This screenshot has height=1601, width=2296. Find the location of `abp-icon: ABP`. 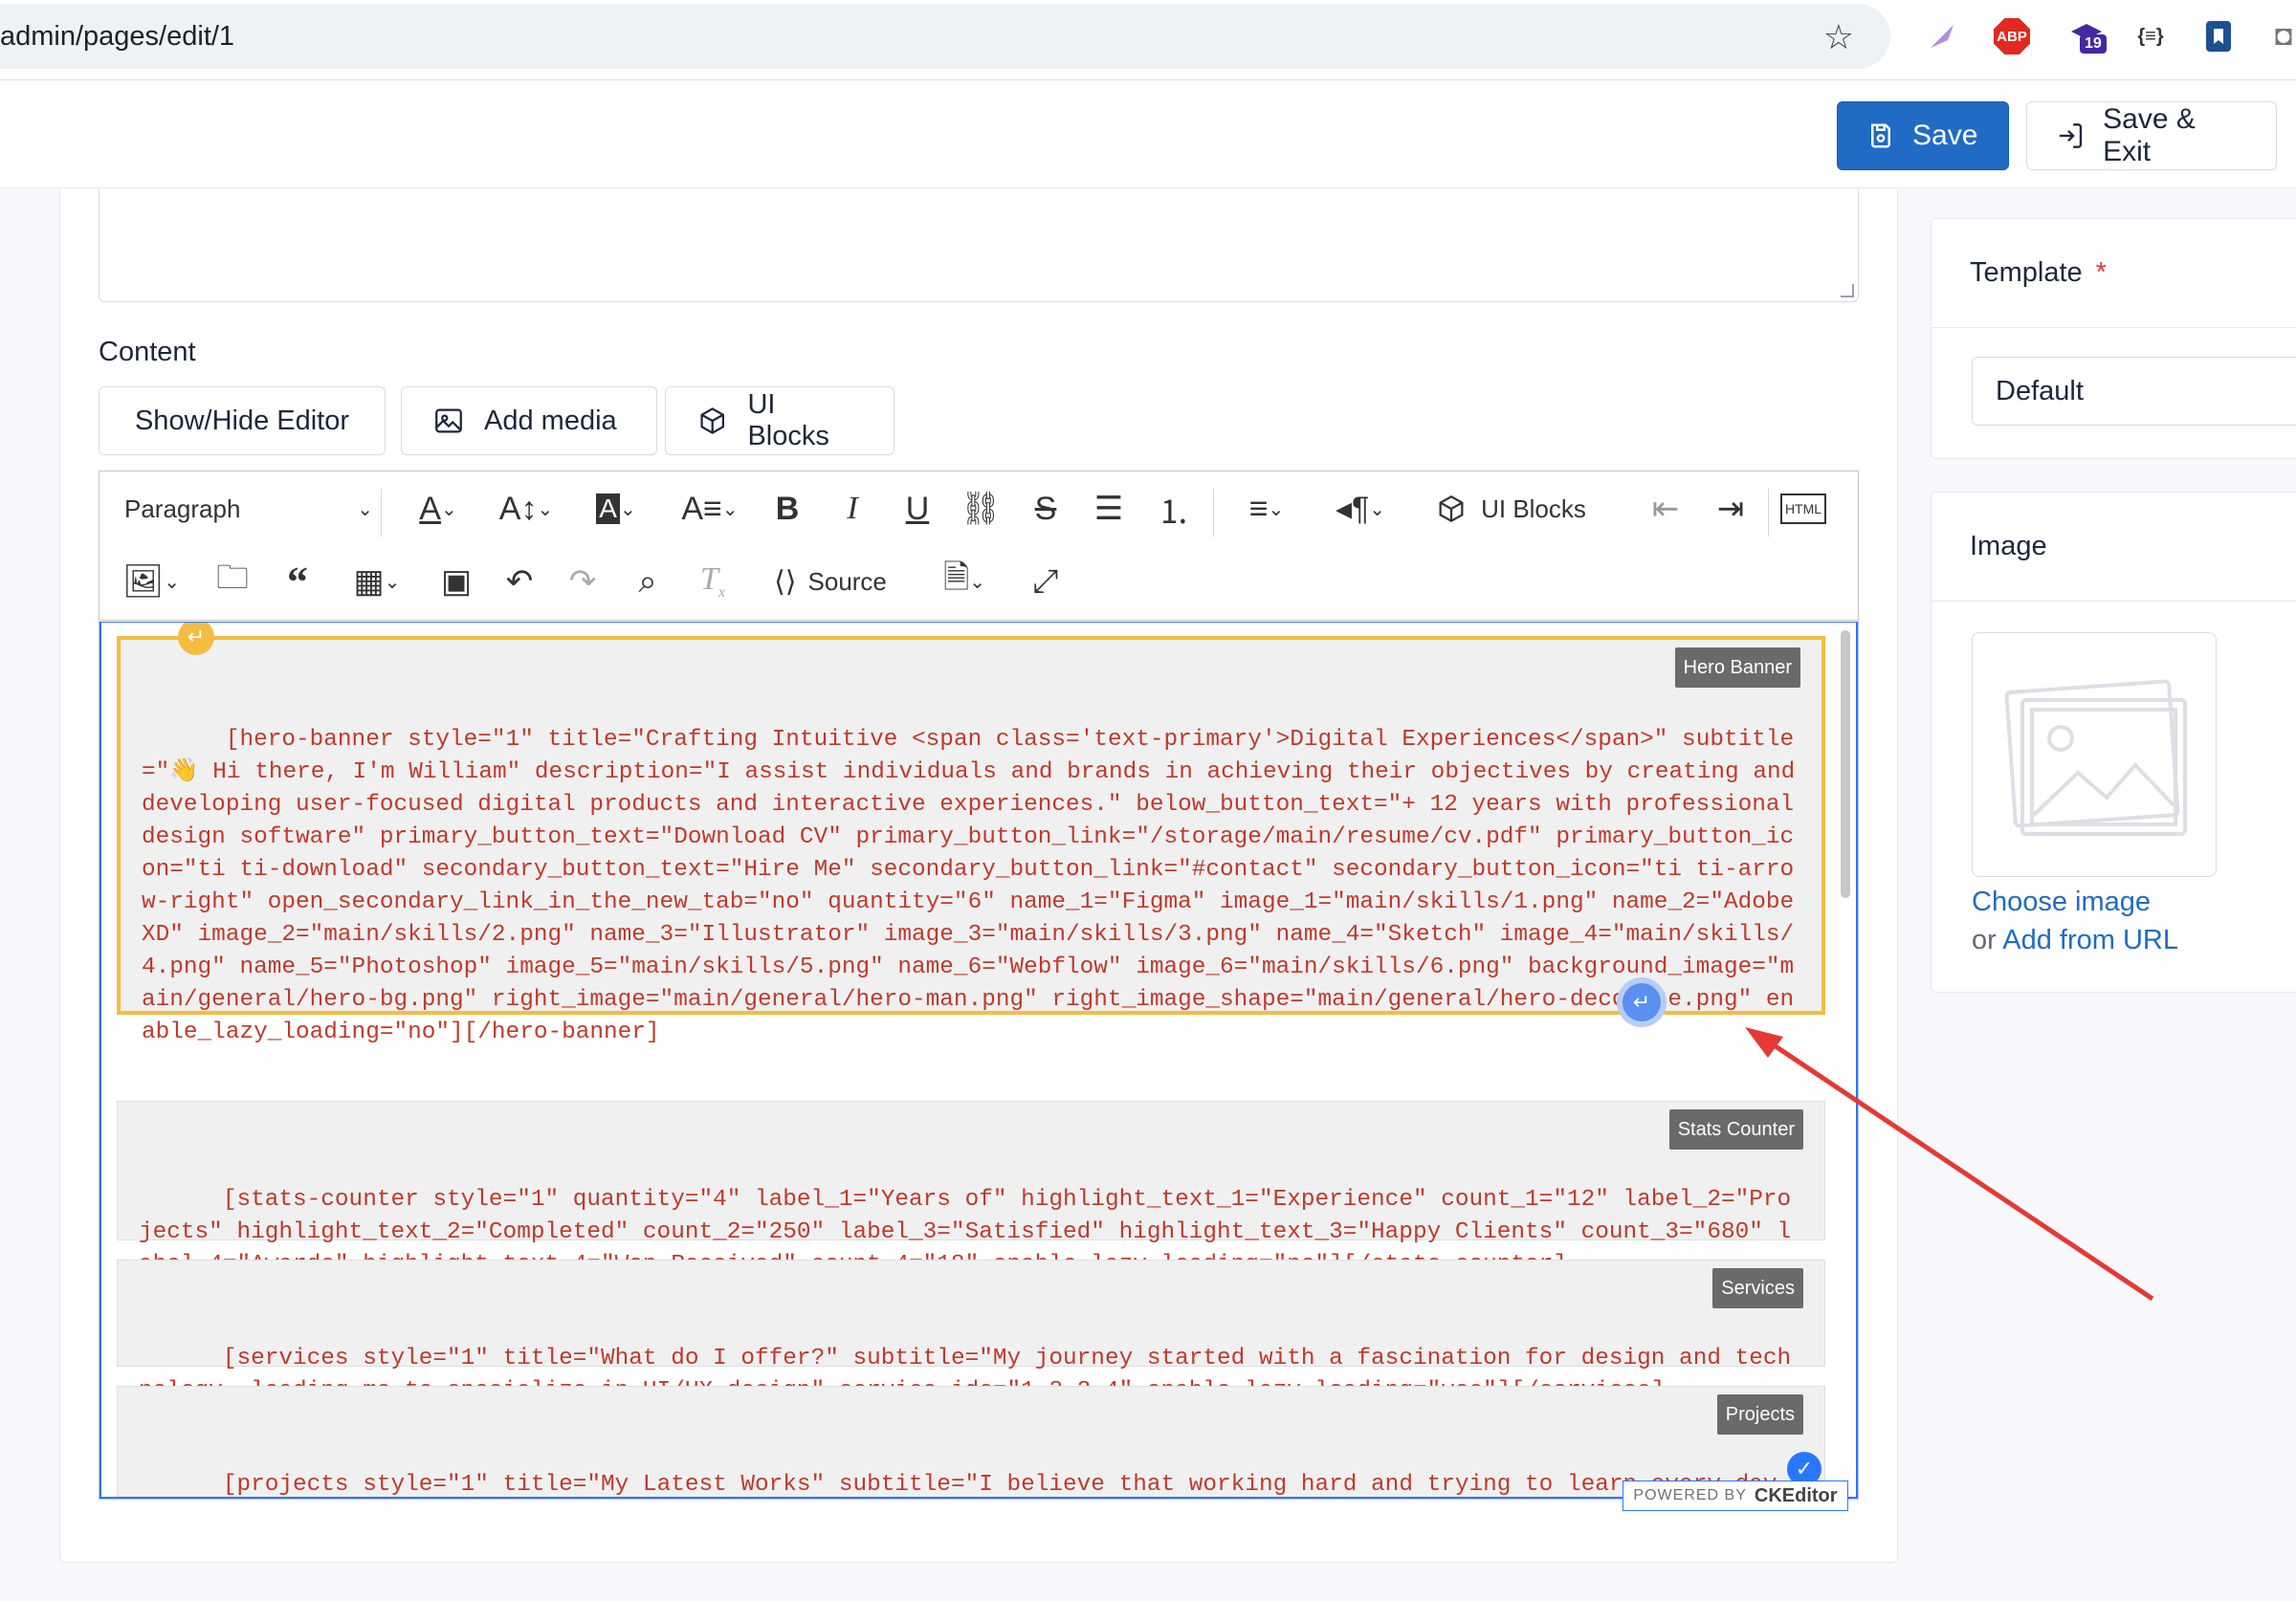

abp-icon: ABP is located at coordinates (2012, 36).